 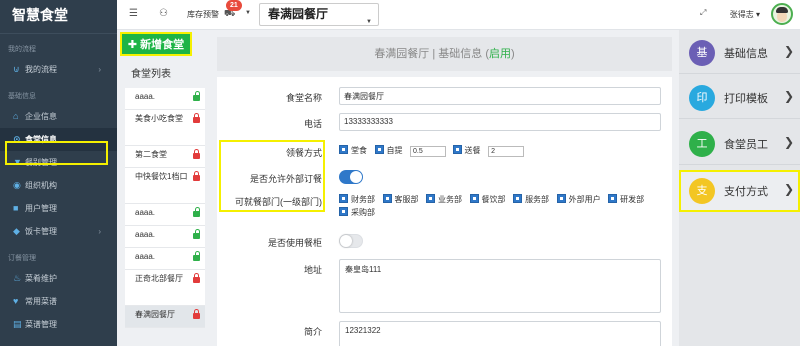 I want to click on nav-group-label-basic-info: 基础信息, so click(x=22, y=96).